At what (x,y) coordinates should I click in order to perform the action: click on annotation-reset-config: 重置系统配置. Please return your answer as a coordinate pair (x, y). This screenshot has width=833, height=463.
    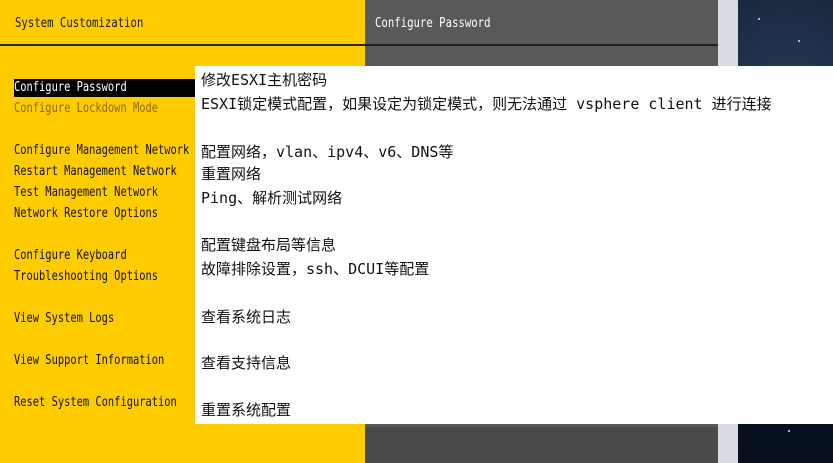
    Looking at the image, I should click on (246, 410).